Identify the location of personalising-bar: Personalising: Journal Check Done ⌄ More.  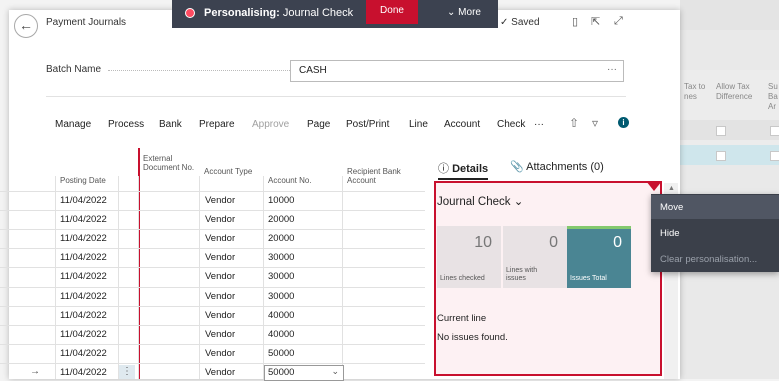
(335, 14).